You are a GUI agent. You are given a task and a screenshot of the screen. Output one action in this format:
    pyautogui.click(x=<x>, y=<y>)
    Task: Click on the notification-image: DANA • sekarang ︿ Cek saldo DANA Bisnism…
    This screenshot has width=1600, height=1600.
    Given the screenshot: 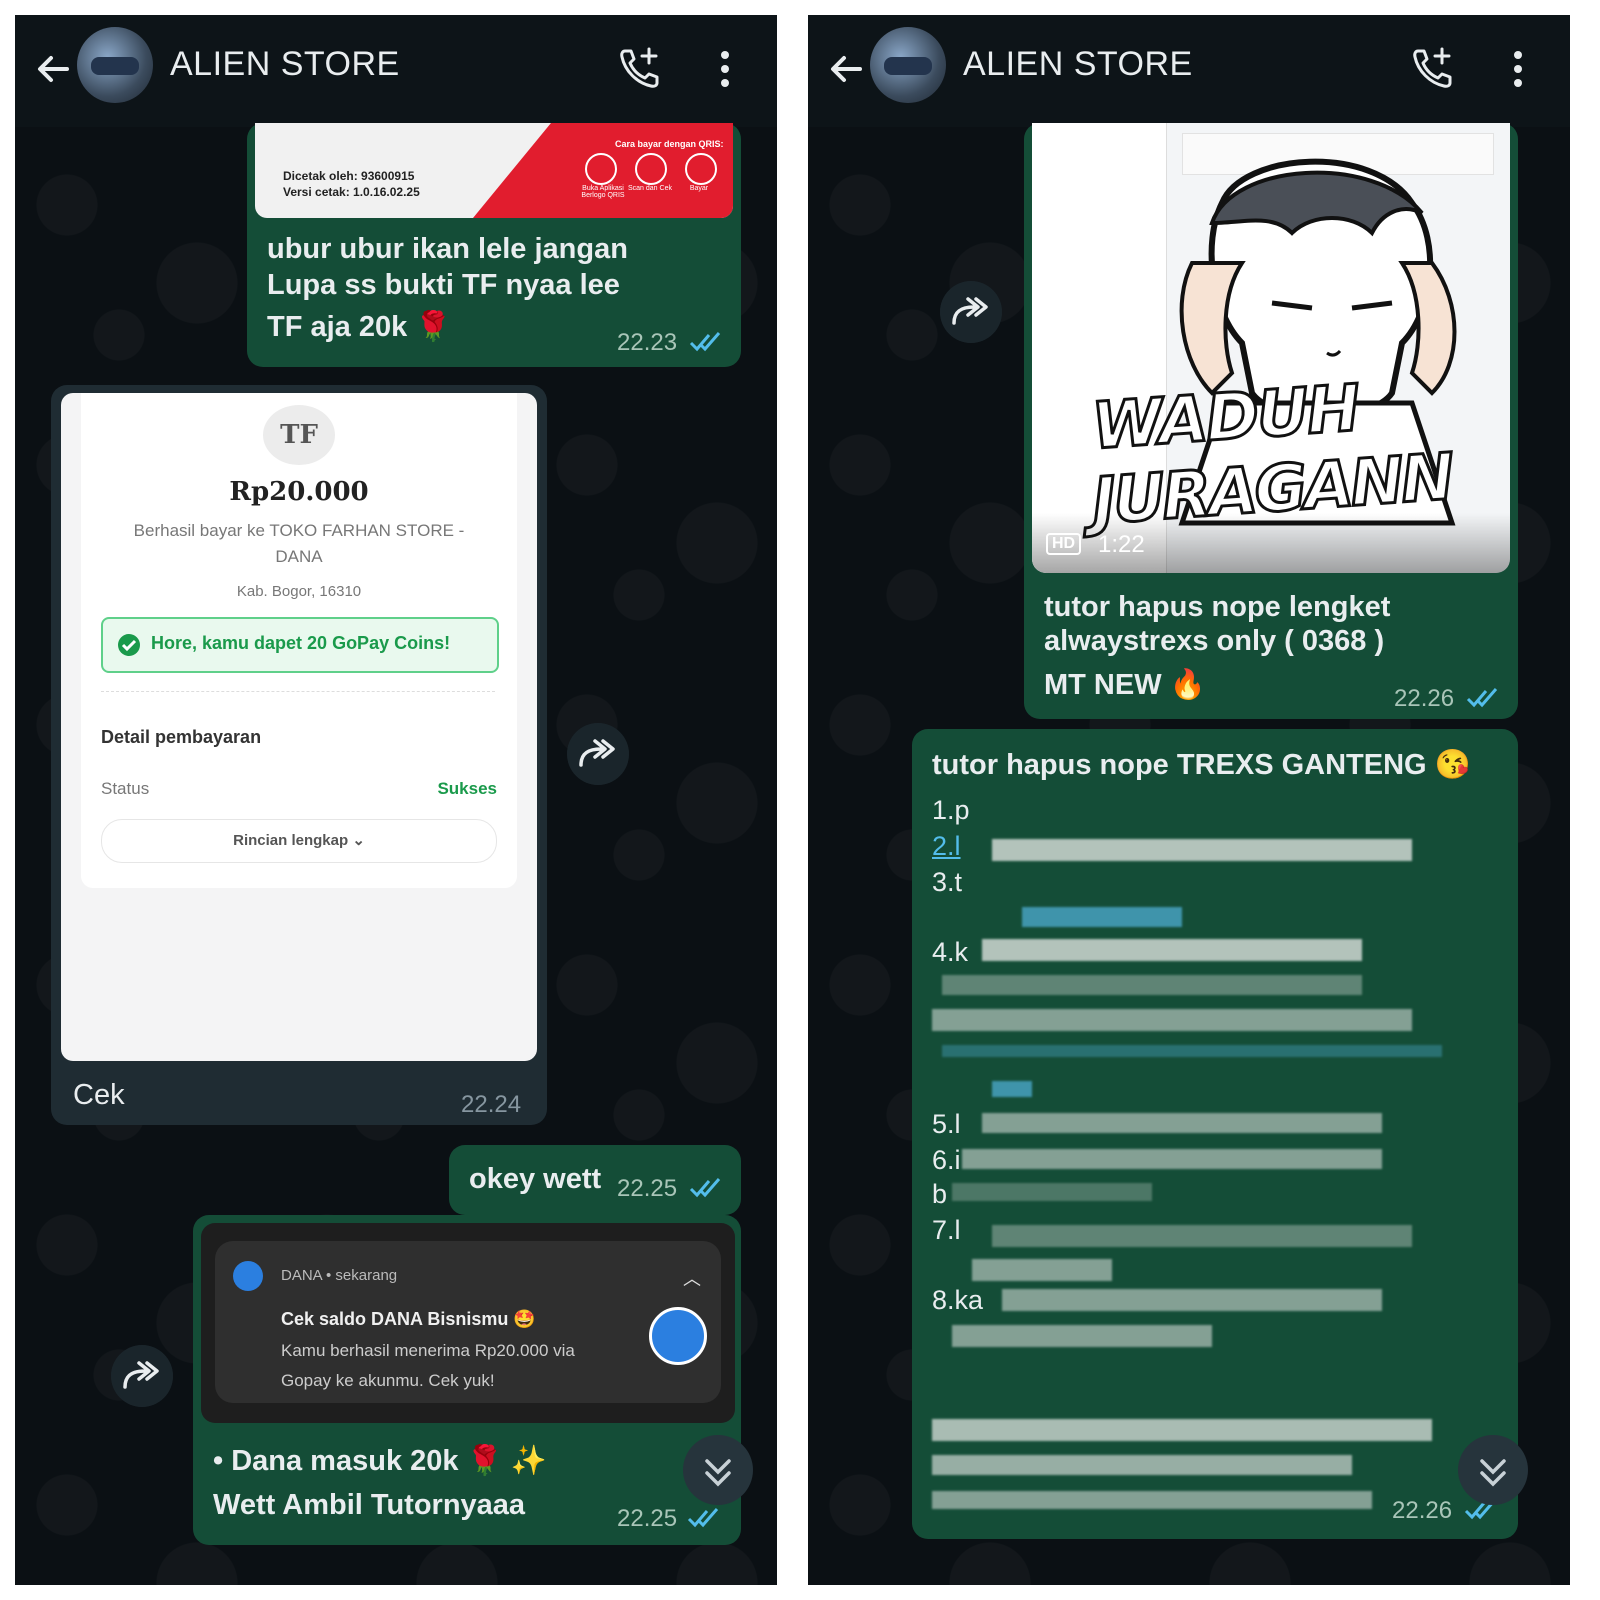 What is the action you would take?
    pyautogui.click(x=468, y=1323)
    